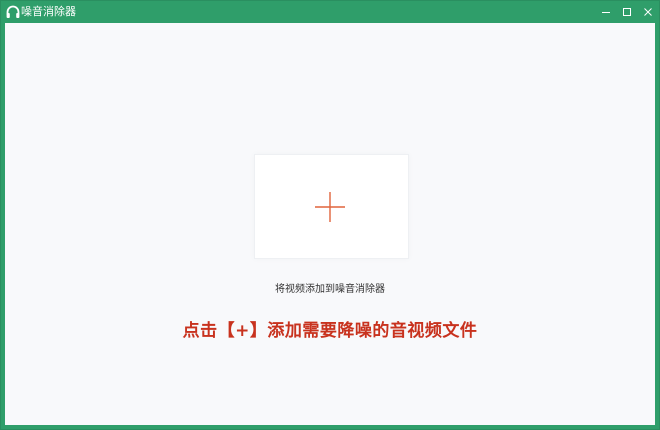 This screenshot has height=430, width=660. I want to click on title-bar: 噪音消除器, so click(330, 12).